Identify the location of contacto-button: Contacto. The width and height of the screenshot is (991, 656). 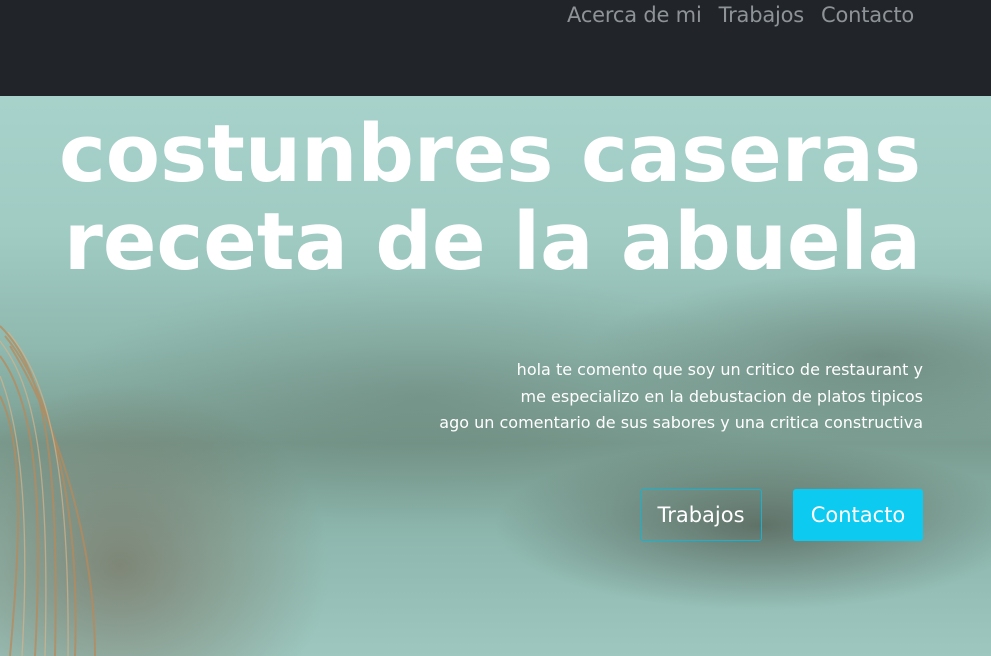
(858, 515).